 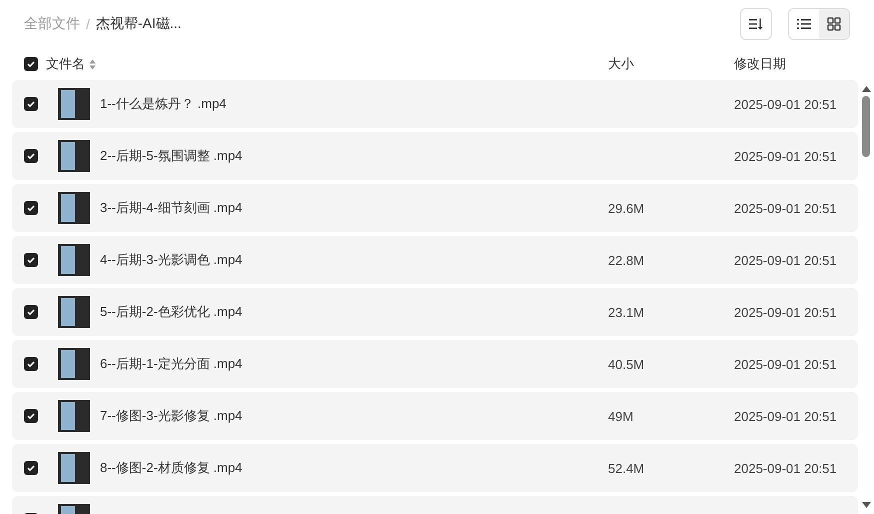 What do you see at coordinates (171, 155) in the screenshot?
I see `file-name: 2--后期-5-氛围调整 .mp4` at bounding box center [171, 155].